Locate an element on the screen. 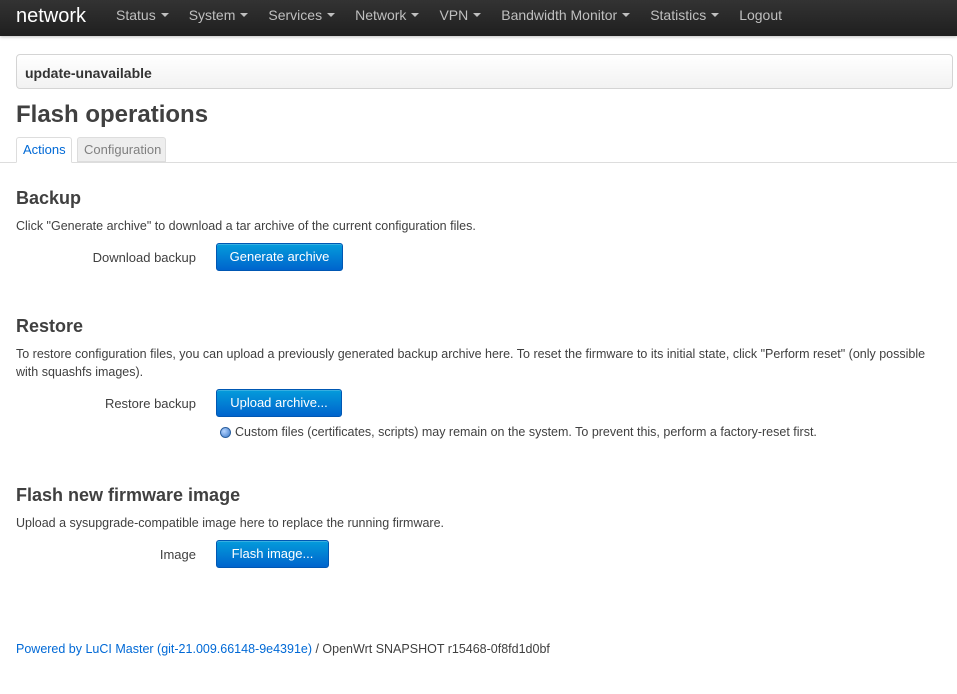 The image size is (957, 694). menu-system: System is located at coordinates (219, 18).